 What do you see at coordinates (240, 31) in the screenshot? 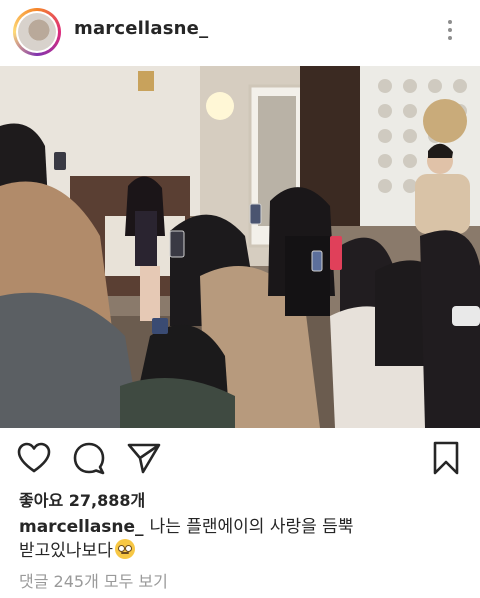
I see `post-header: marcellasne_` at bounding box center [240, 31].